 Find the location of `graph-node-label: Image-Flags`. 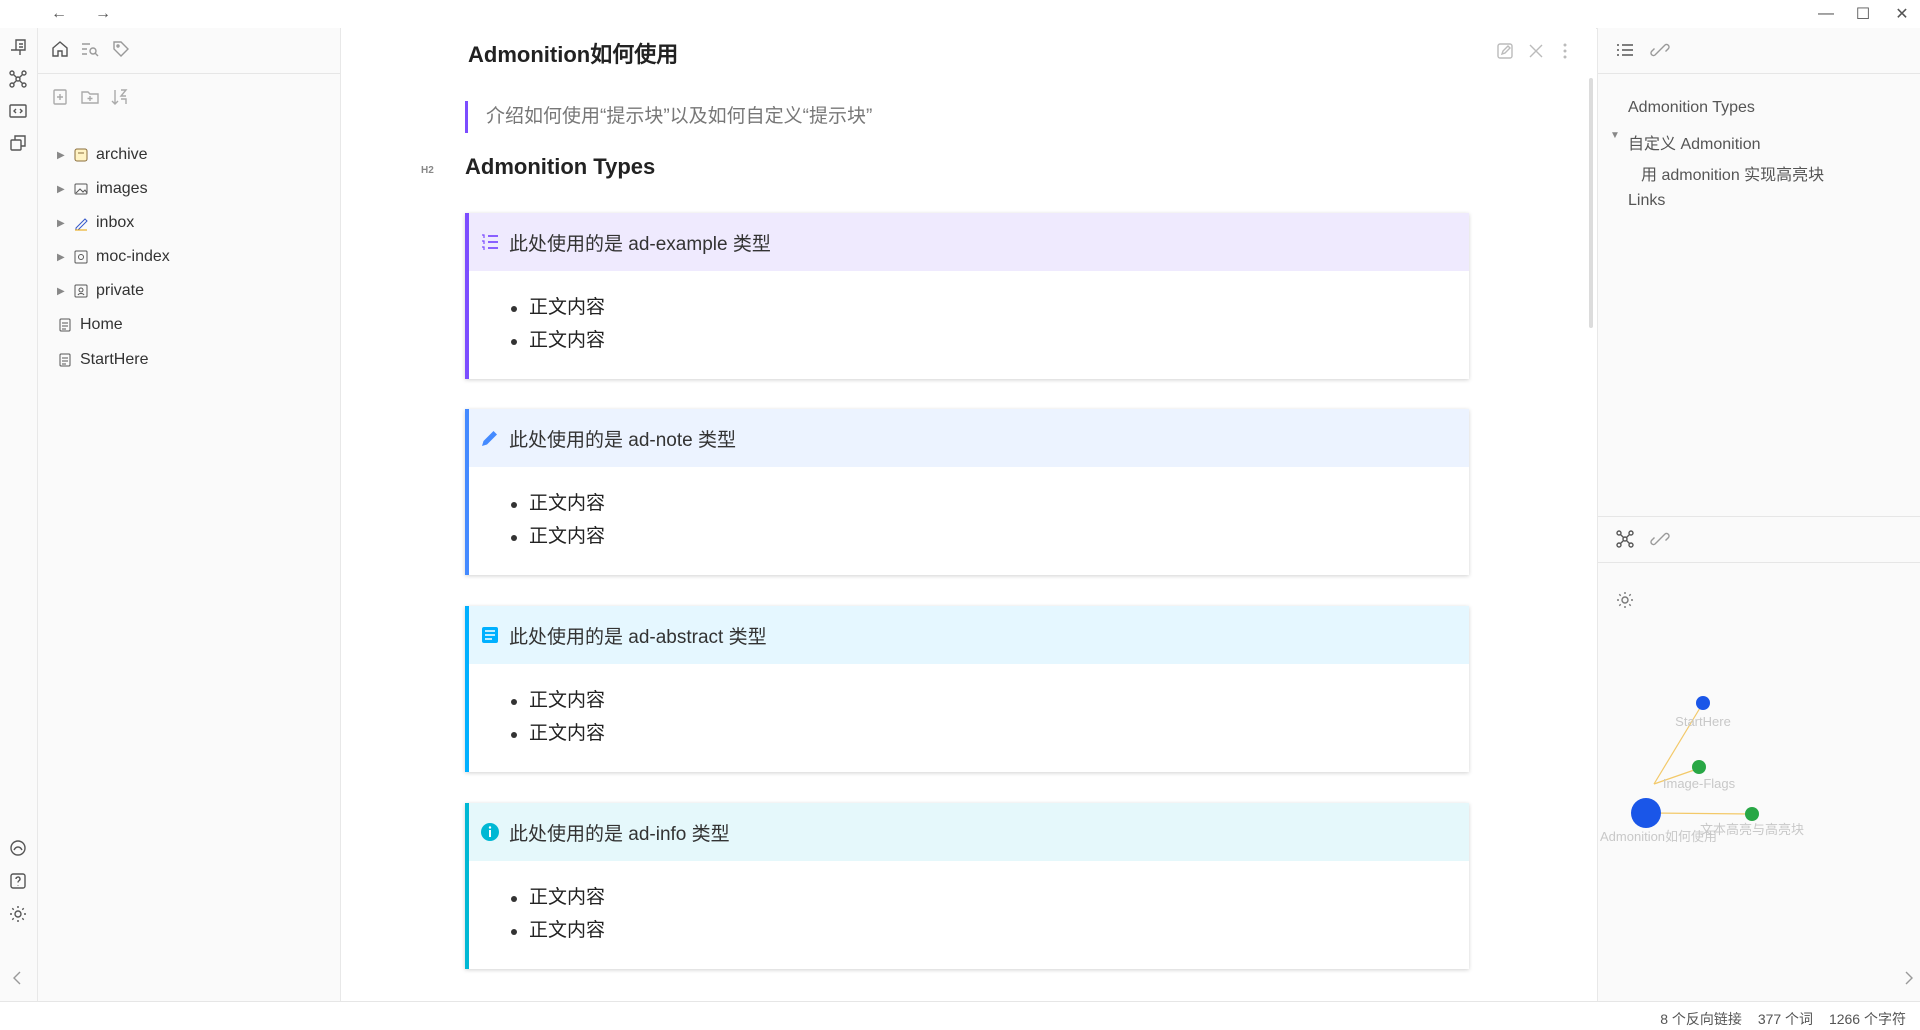

graph-node-label: Image-Flags is located at coordinates (1699, 783).